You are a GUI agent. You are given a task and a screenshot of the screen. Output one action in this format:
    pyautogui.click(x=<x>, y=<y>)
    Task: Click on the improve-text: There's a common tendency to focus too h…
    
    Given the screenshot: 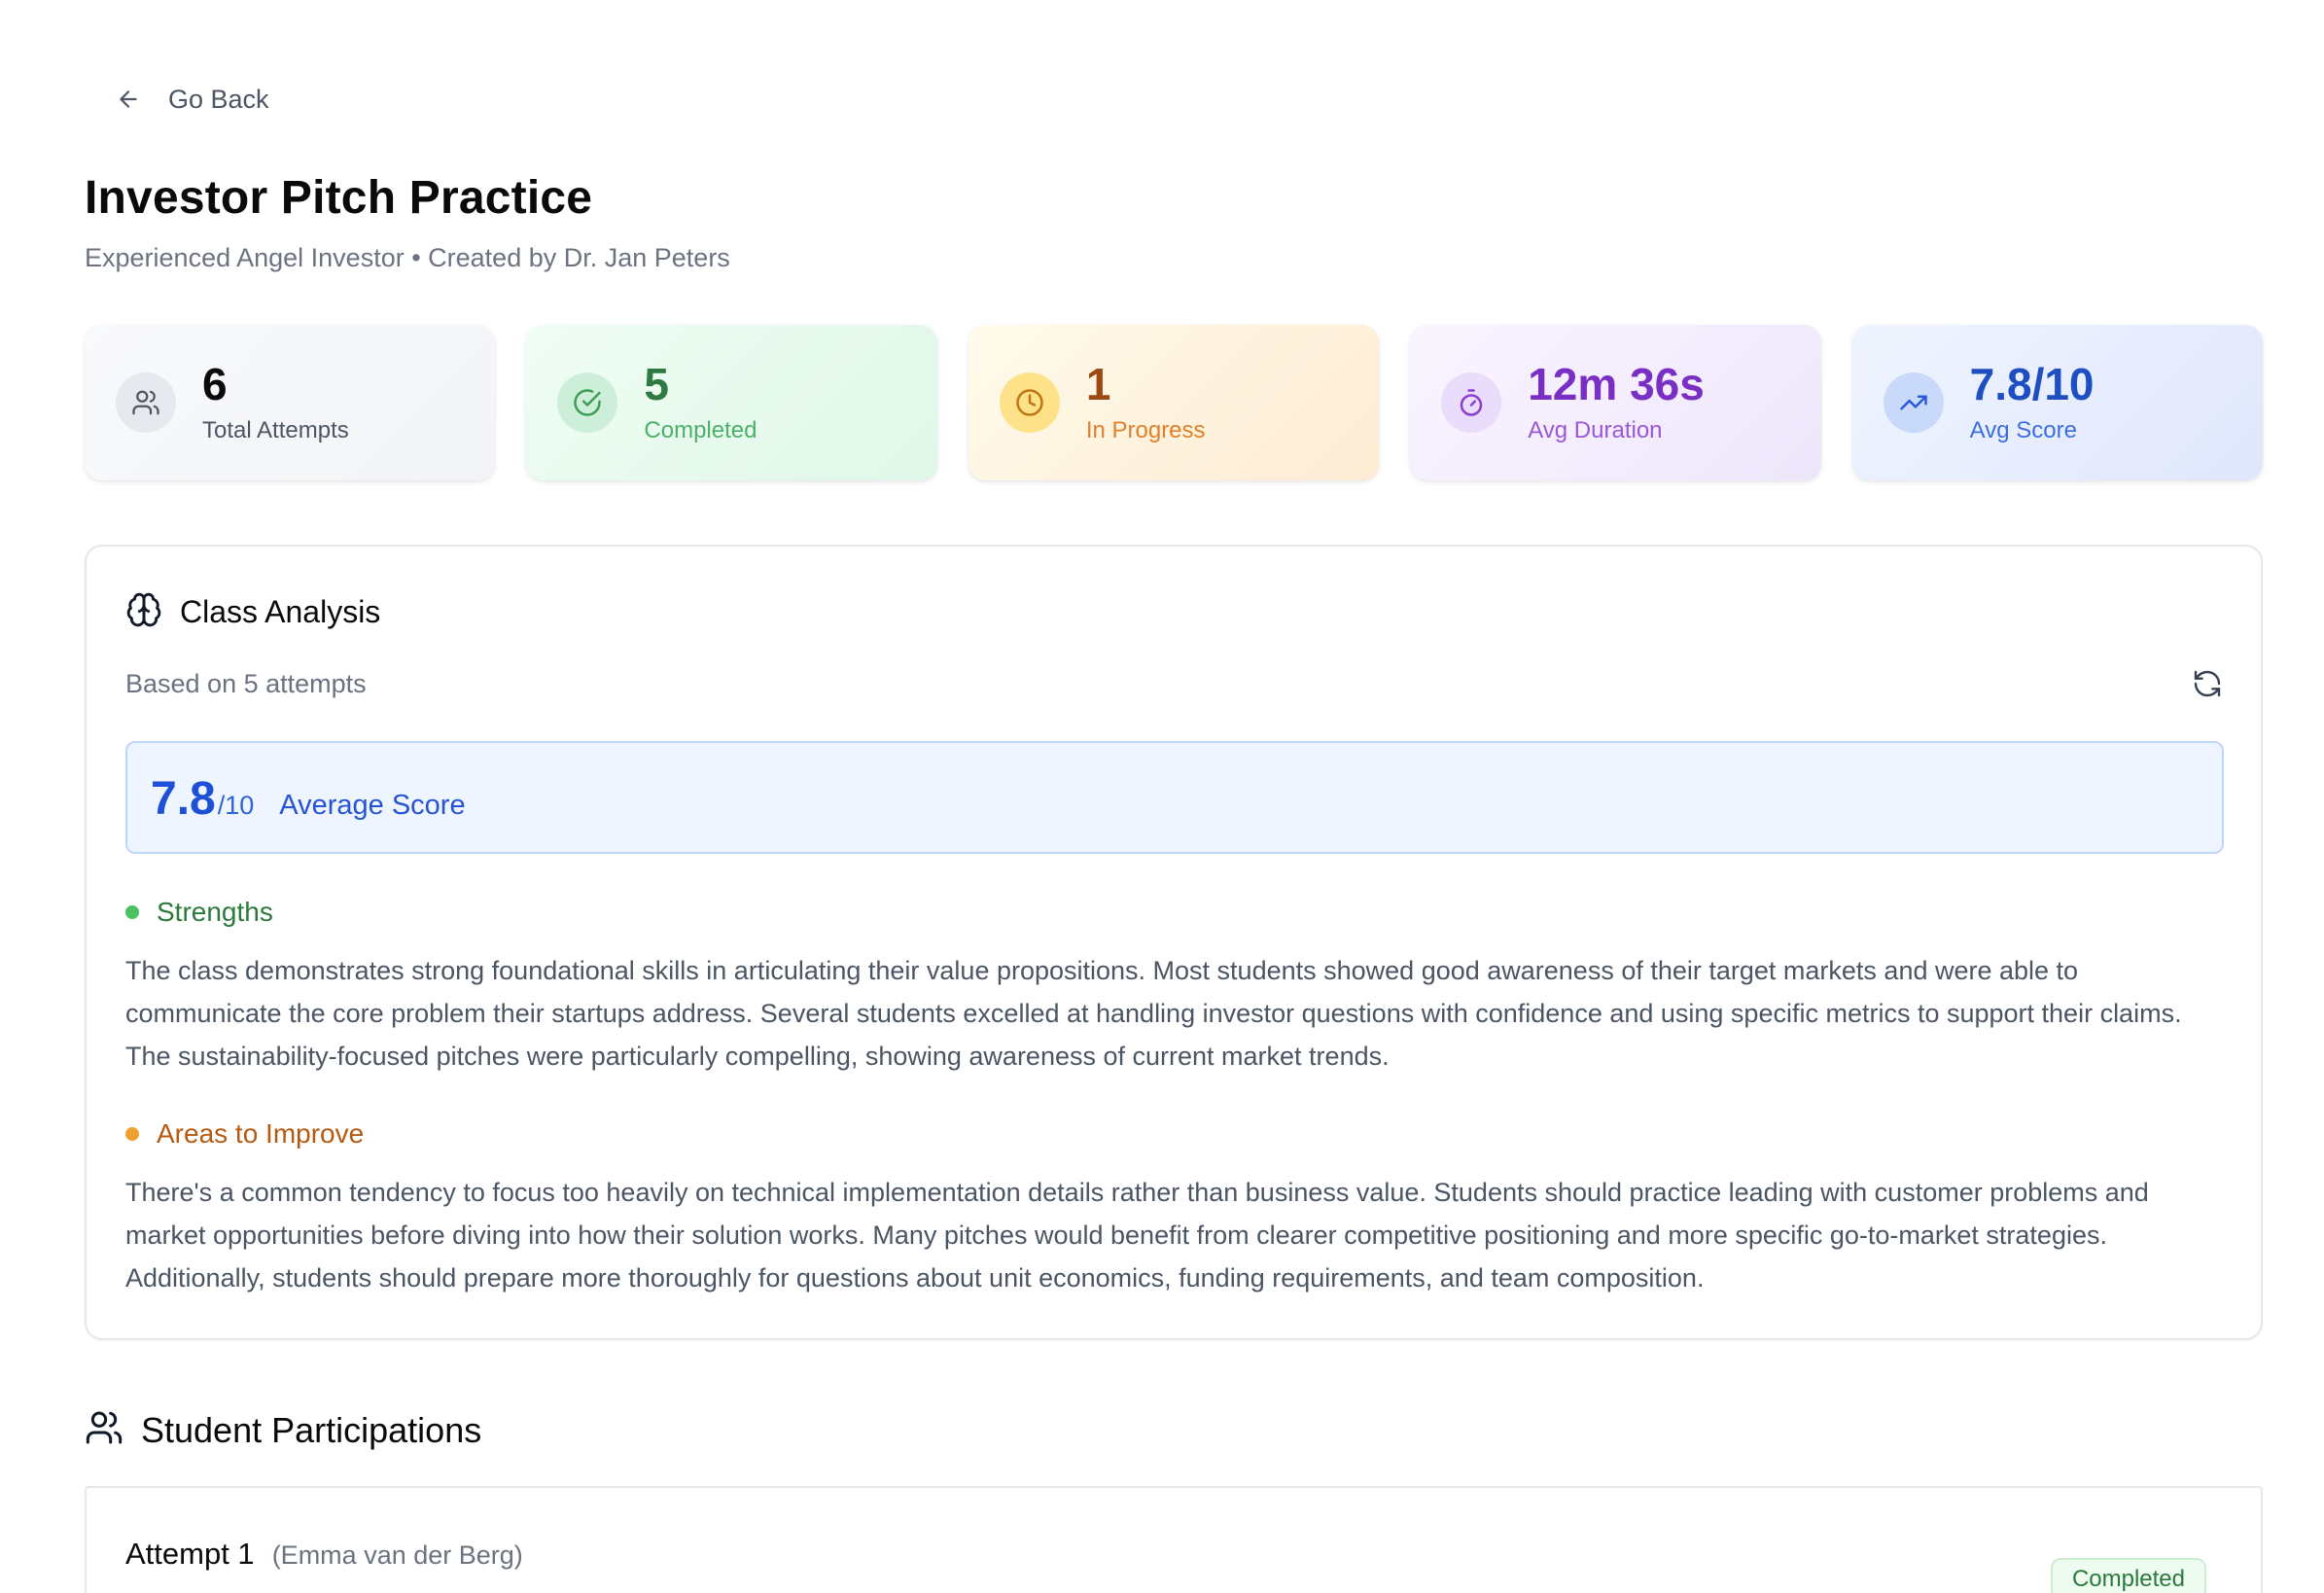 What is the action you would take?
    pyautogui.click(x=1137, y=1235)
    